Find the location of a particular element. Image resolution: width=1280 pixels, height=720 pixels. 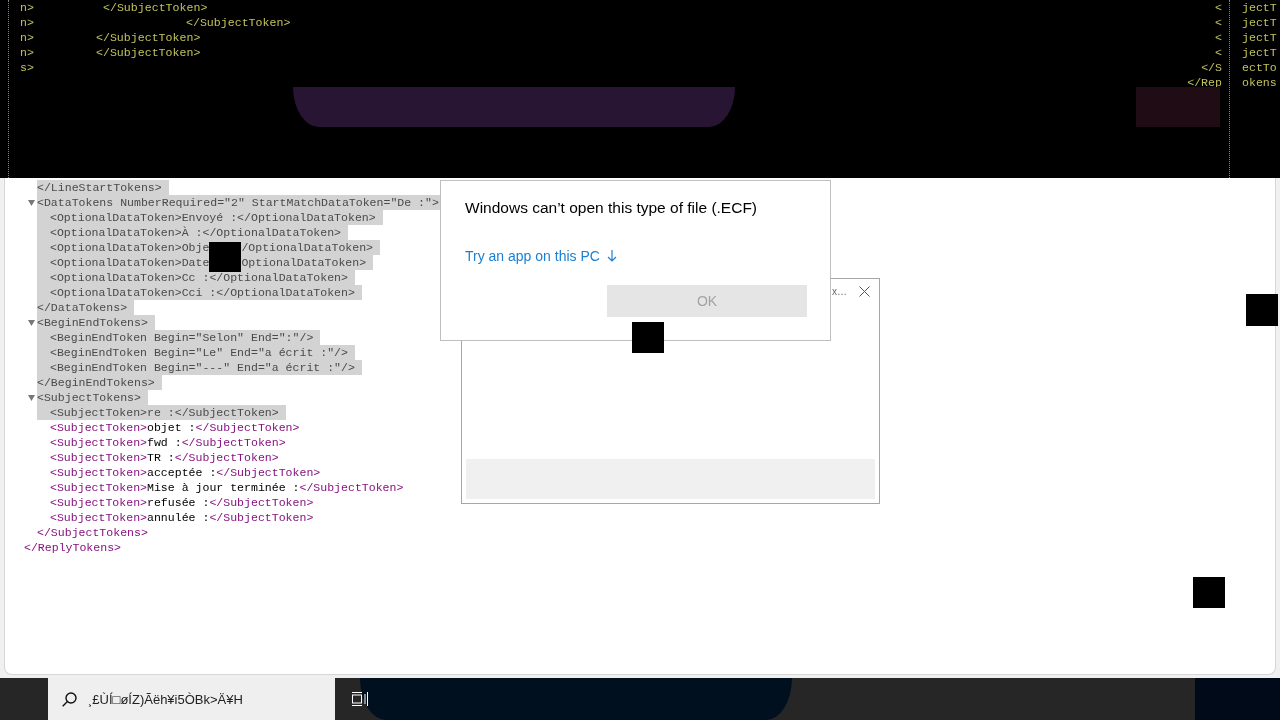

search-field: ¸£ÙÍ□øÍZ)Ãëh¥i5ÒBk>Ä¥H is located at coordinates (191, 699).